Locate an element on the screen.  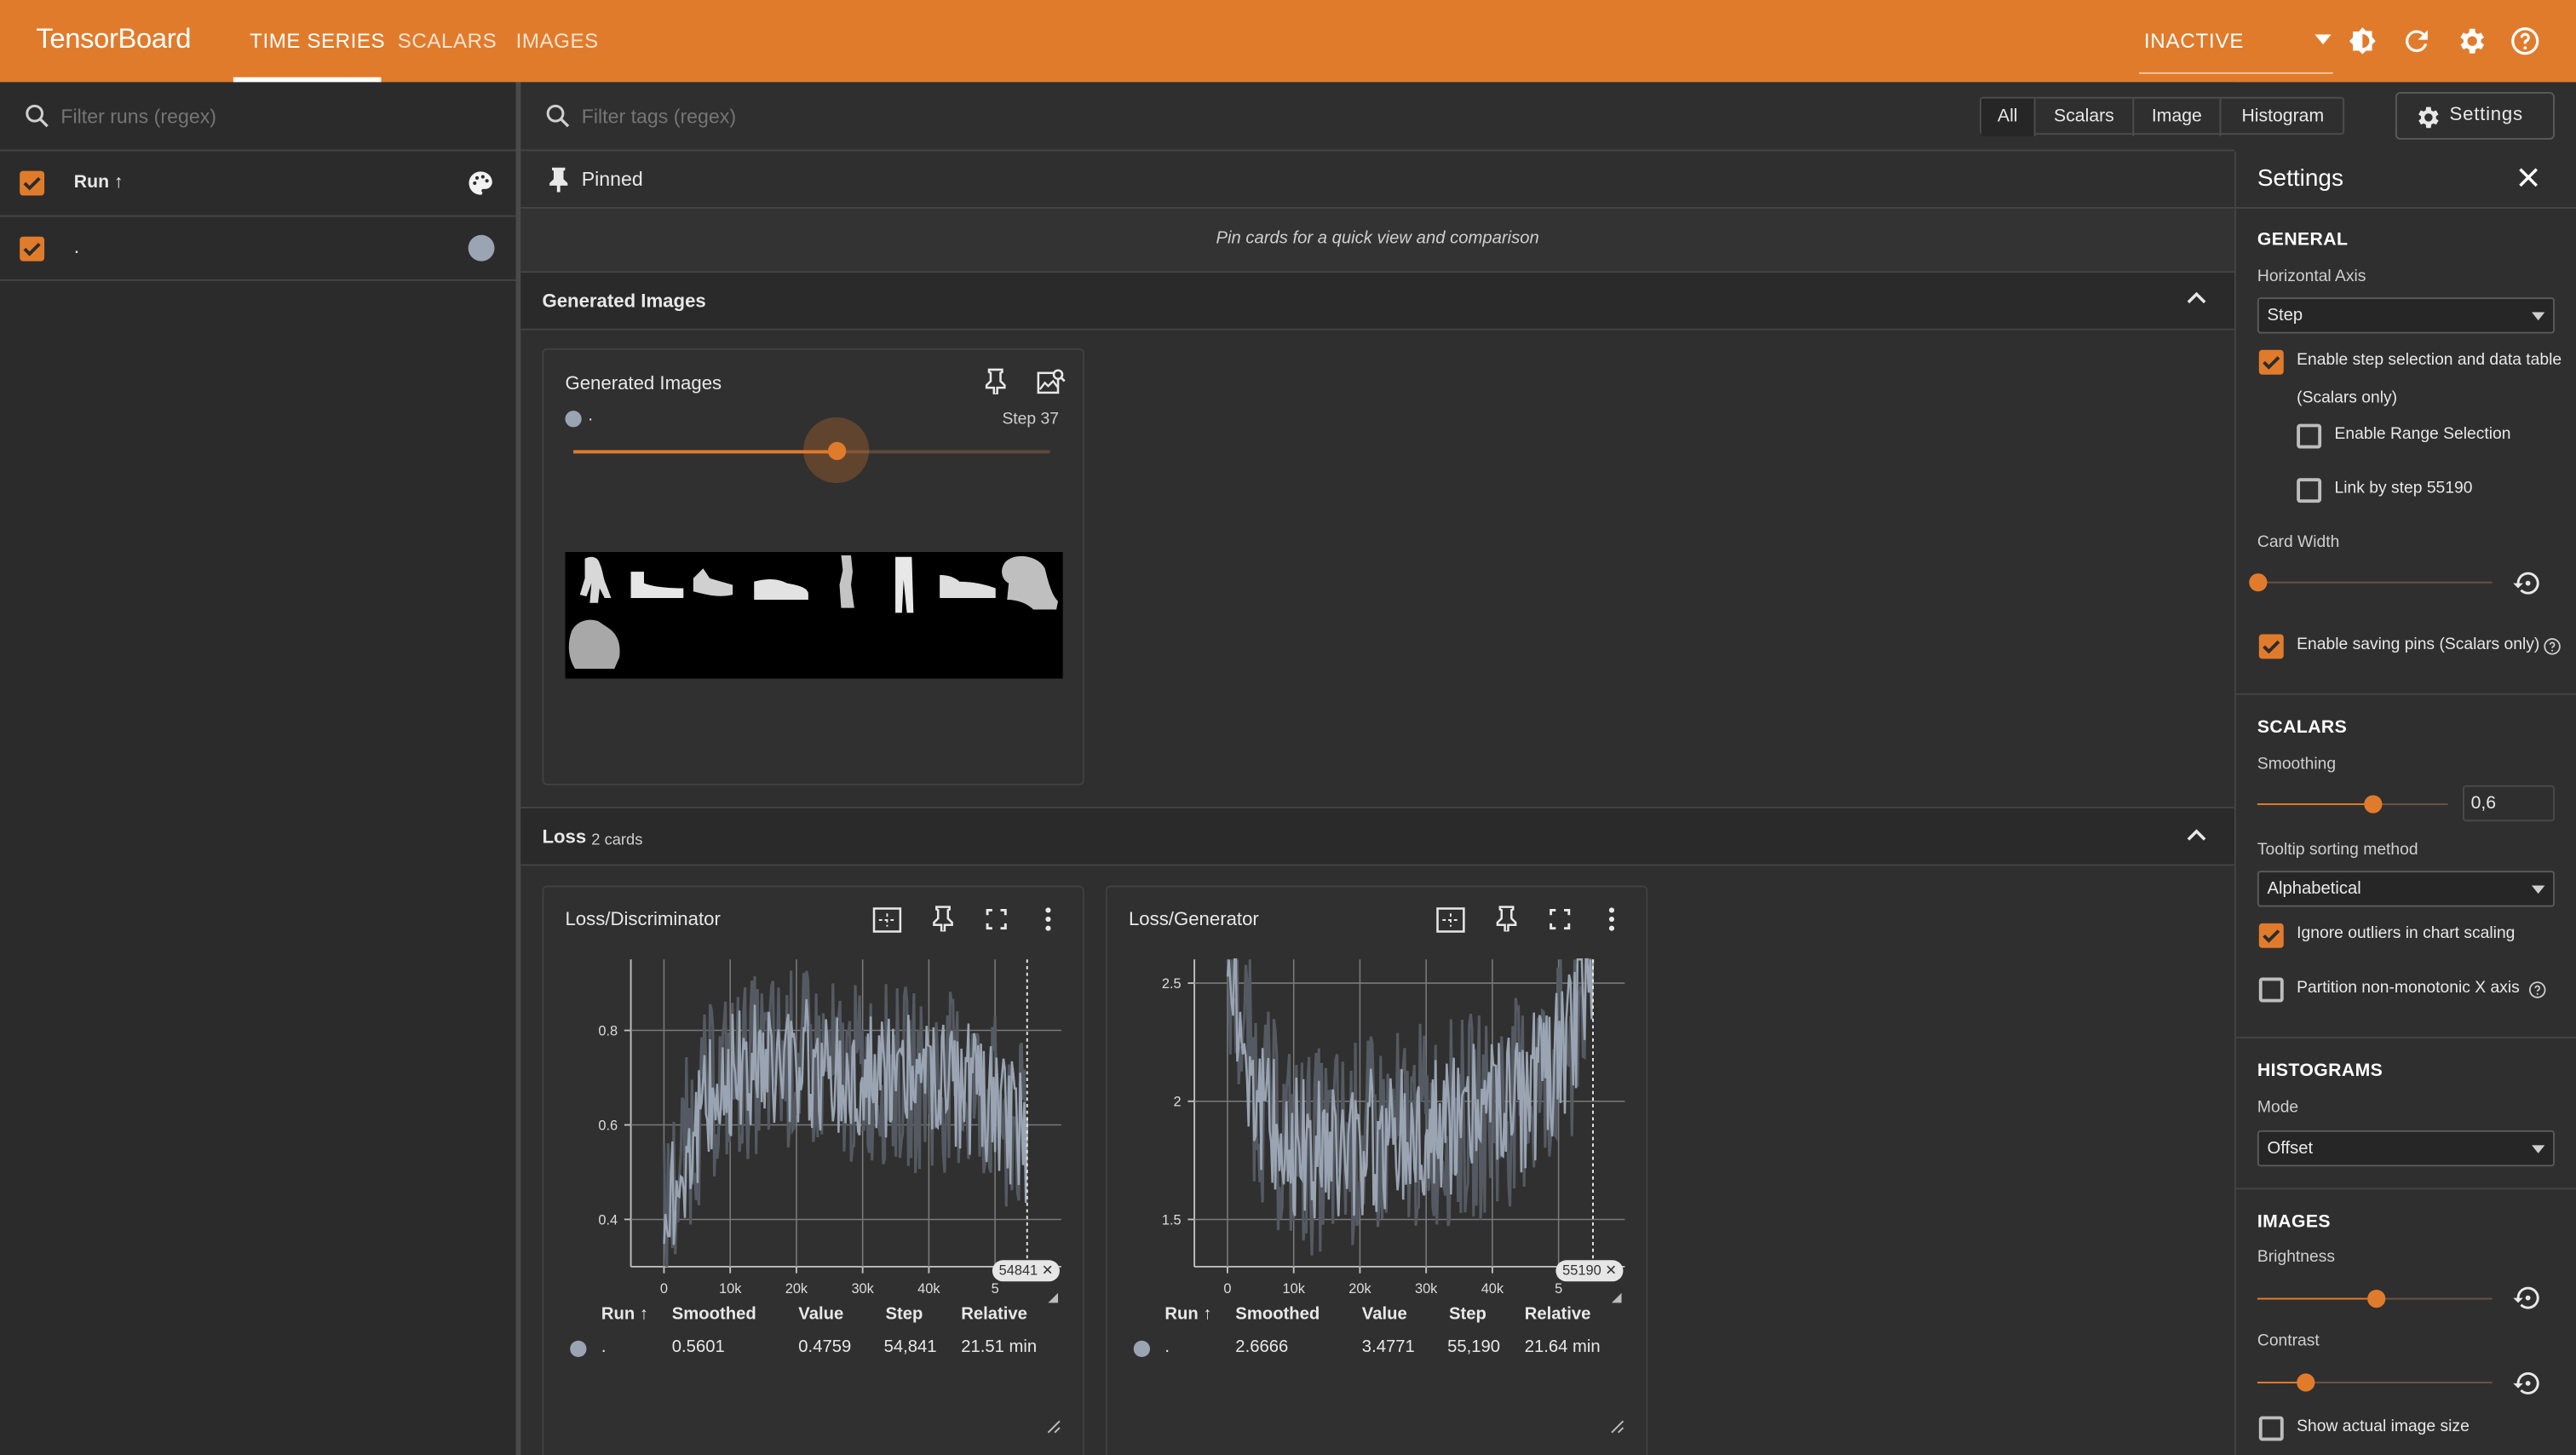
filter-runs-input is located at coordinates (274, 116).